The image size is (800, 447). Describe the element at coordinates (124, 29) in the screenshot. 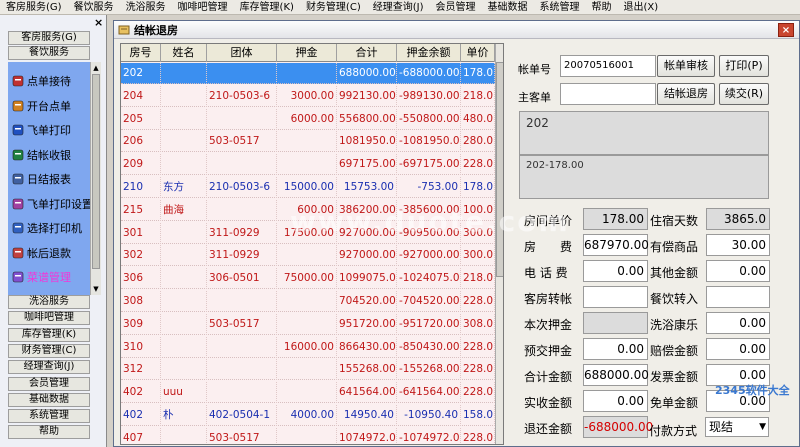

I see `checkout-icon` at that location.